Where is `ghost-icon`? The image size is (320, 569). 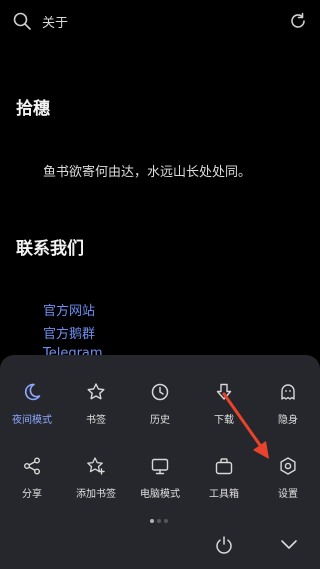 ghost-icon is located at coordinates (288, 392).